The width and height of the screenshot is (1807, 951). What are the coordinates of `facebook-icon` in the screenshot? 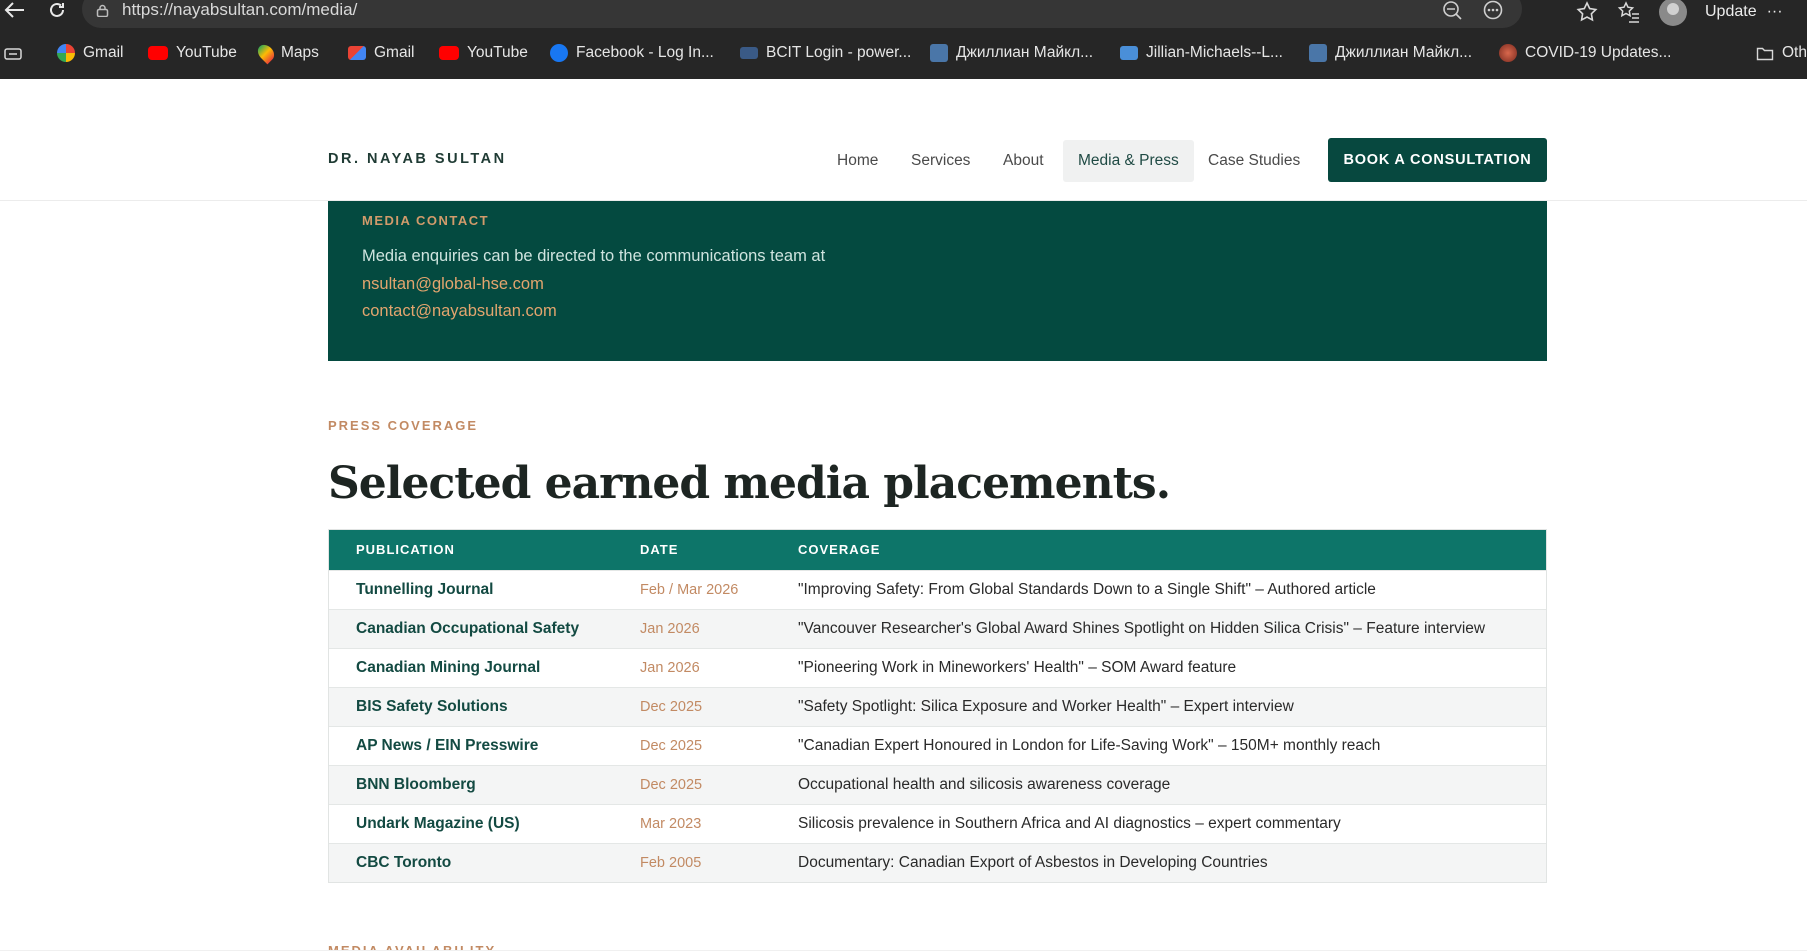 It's located at (559, 53).